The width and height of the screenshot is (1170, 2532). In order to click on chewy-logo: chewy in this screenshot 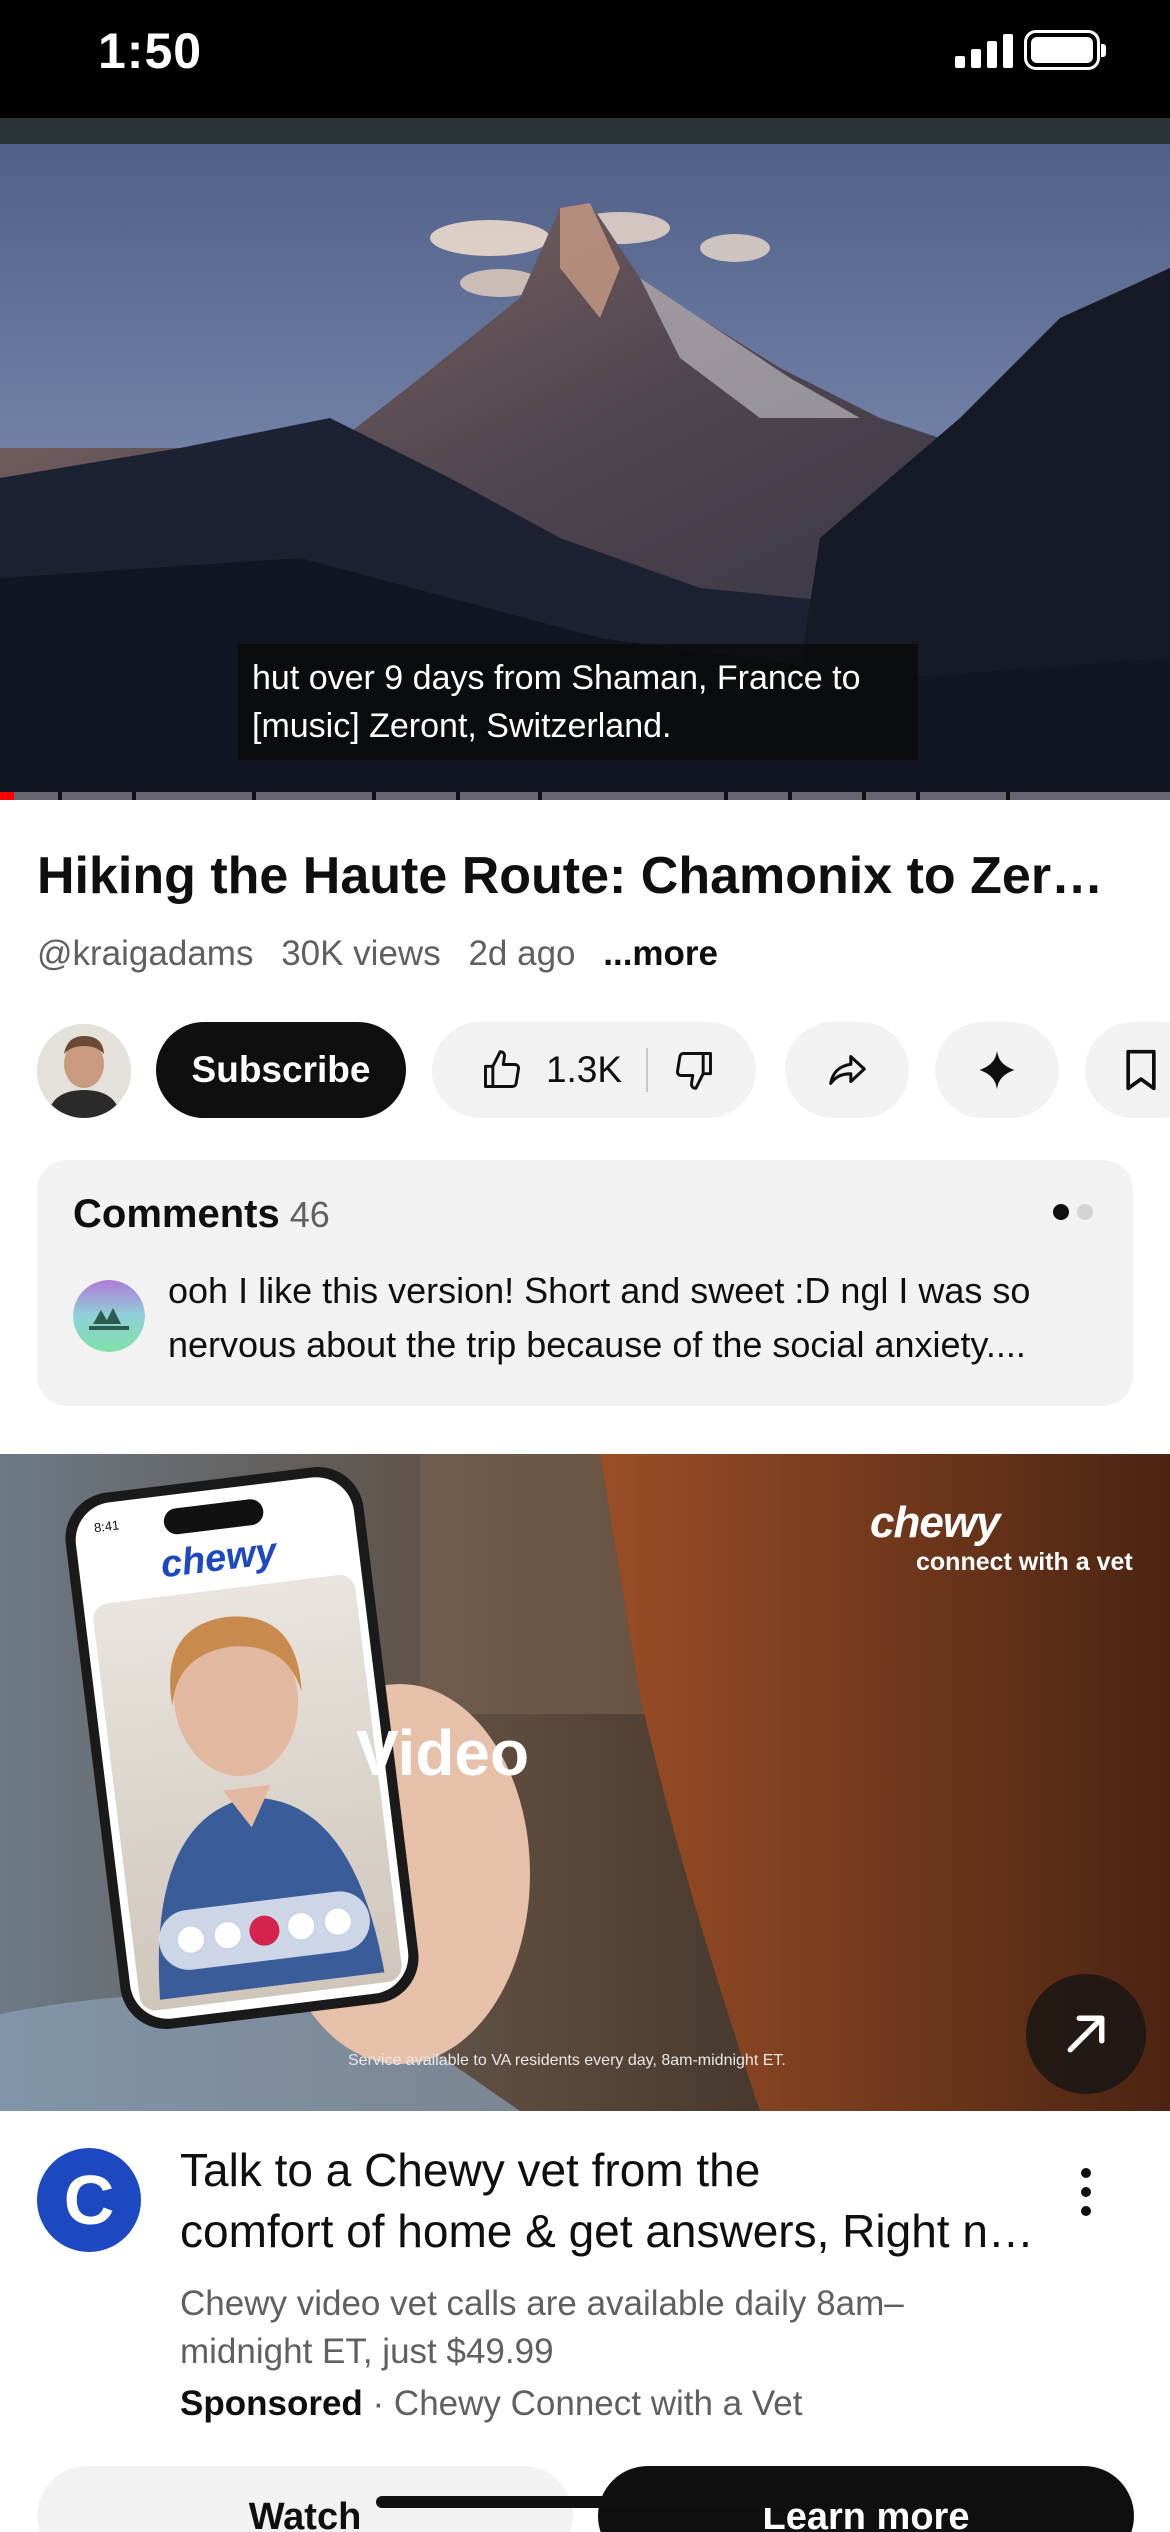, I will do `click(935, 1522)`.